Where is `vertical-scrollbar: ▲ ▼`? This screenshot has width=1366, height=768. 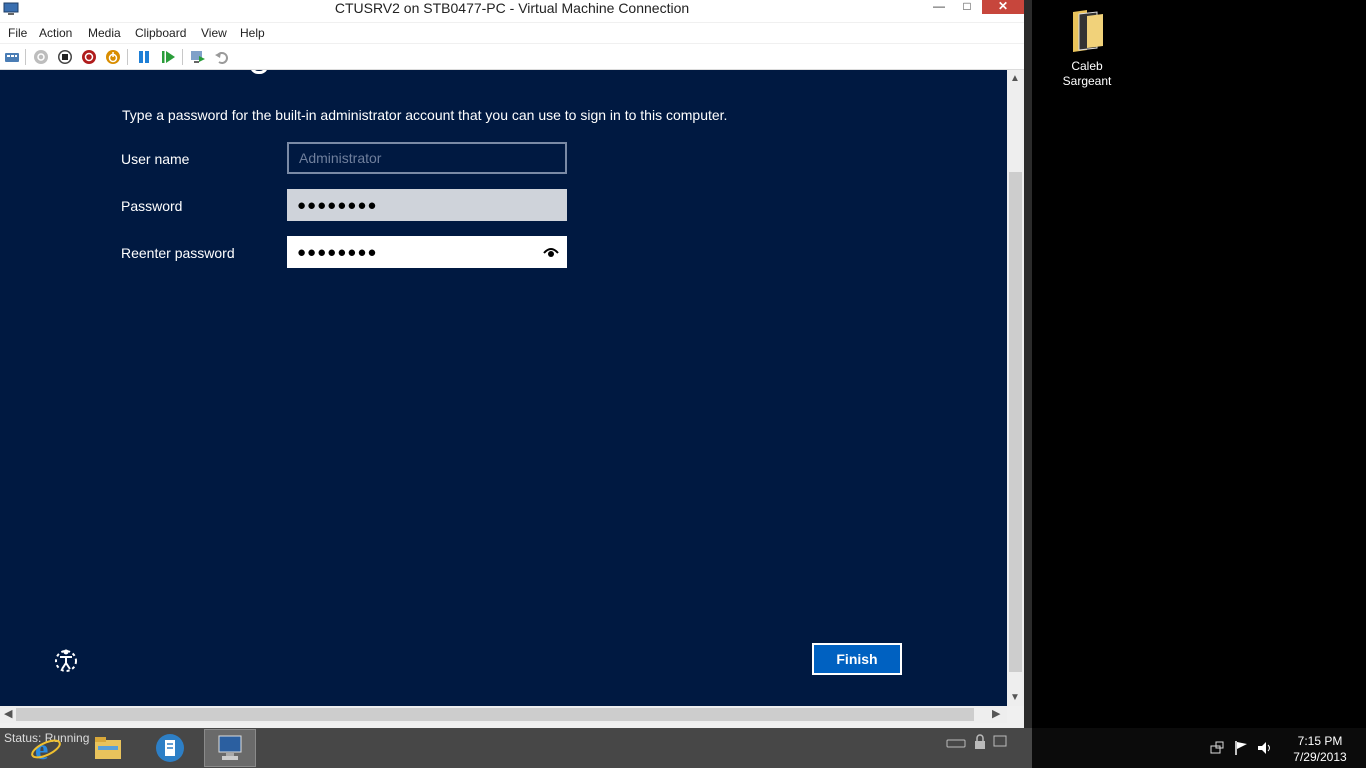
vertical-scrollbar: ▲ ▼ is located at coordinates (1015, 388).